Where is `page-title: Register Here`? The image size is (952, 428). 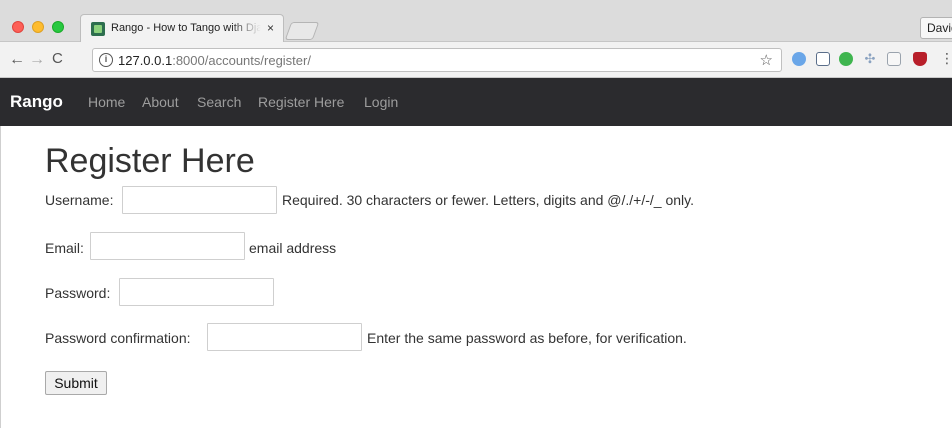 page-title: Register Here is located at coordinates (150, 161).